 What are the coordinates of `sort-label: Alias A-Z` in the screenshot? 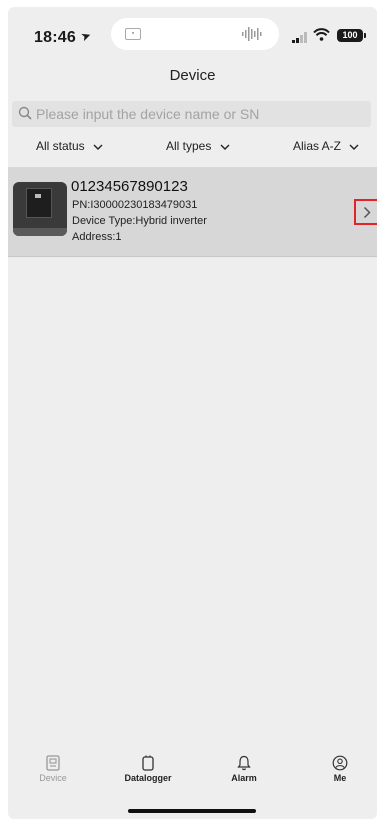 It's located at (317, 146).